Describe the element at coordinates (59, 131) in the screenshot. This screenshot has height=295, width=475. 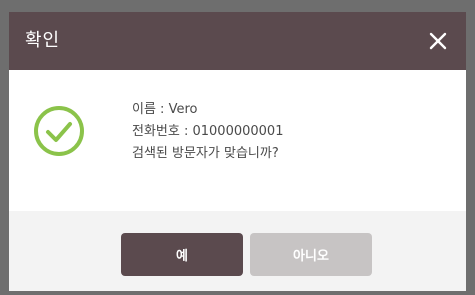
I see `check-circle-icon` at that location.